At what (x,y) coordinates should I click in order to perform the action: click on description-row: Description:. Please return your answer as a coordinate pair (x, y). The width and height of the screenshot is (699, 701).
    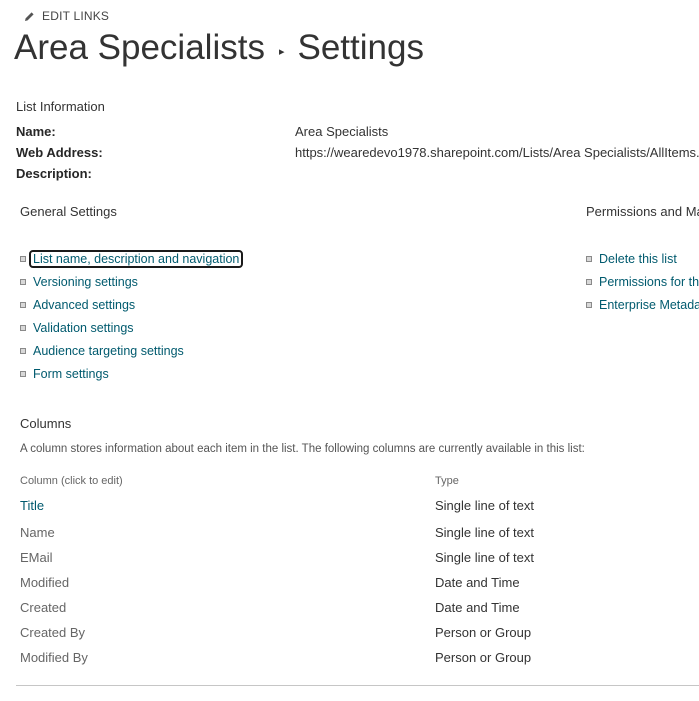
    Looking at the image, I should click on (54, 173).